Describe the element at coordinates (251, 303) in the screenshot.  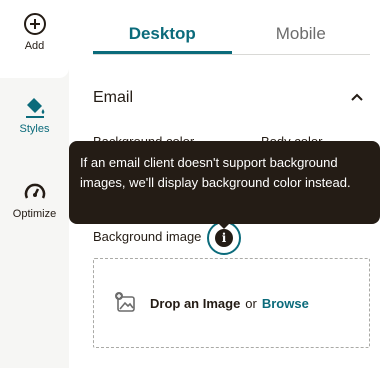
I see `or-label: or` at that location.